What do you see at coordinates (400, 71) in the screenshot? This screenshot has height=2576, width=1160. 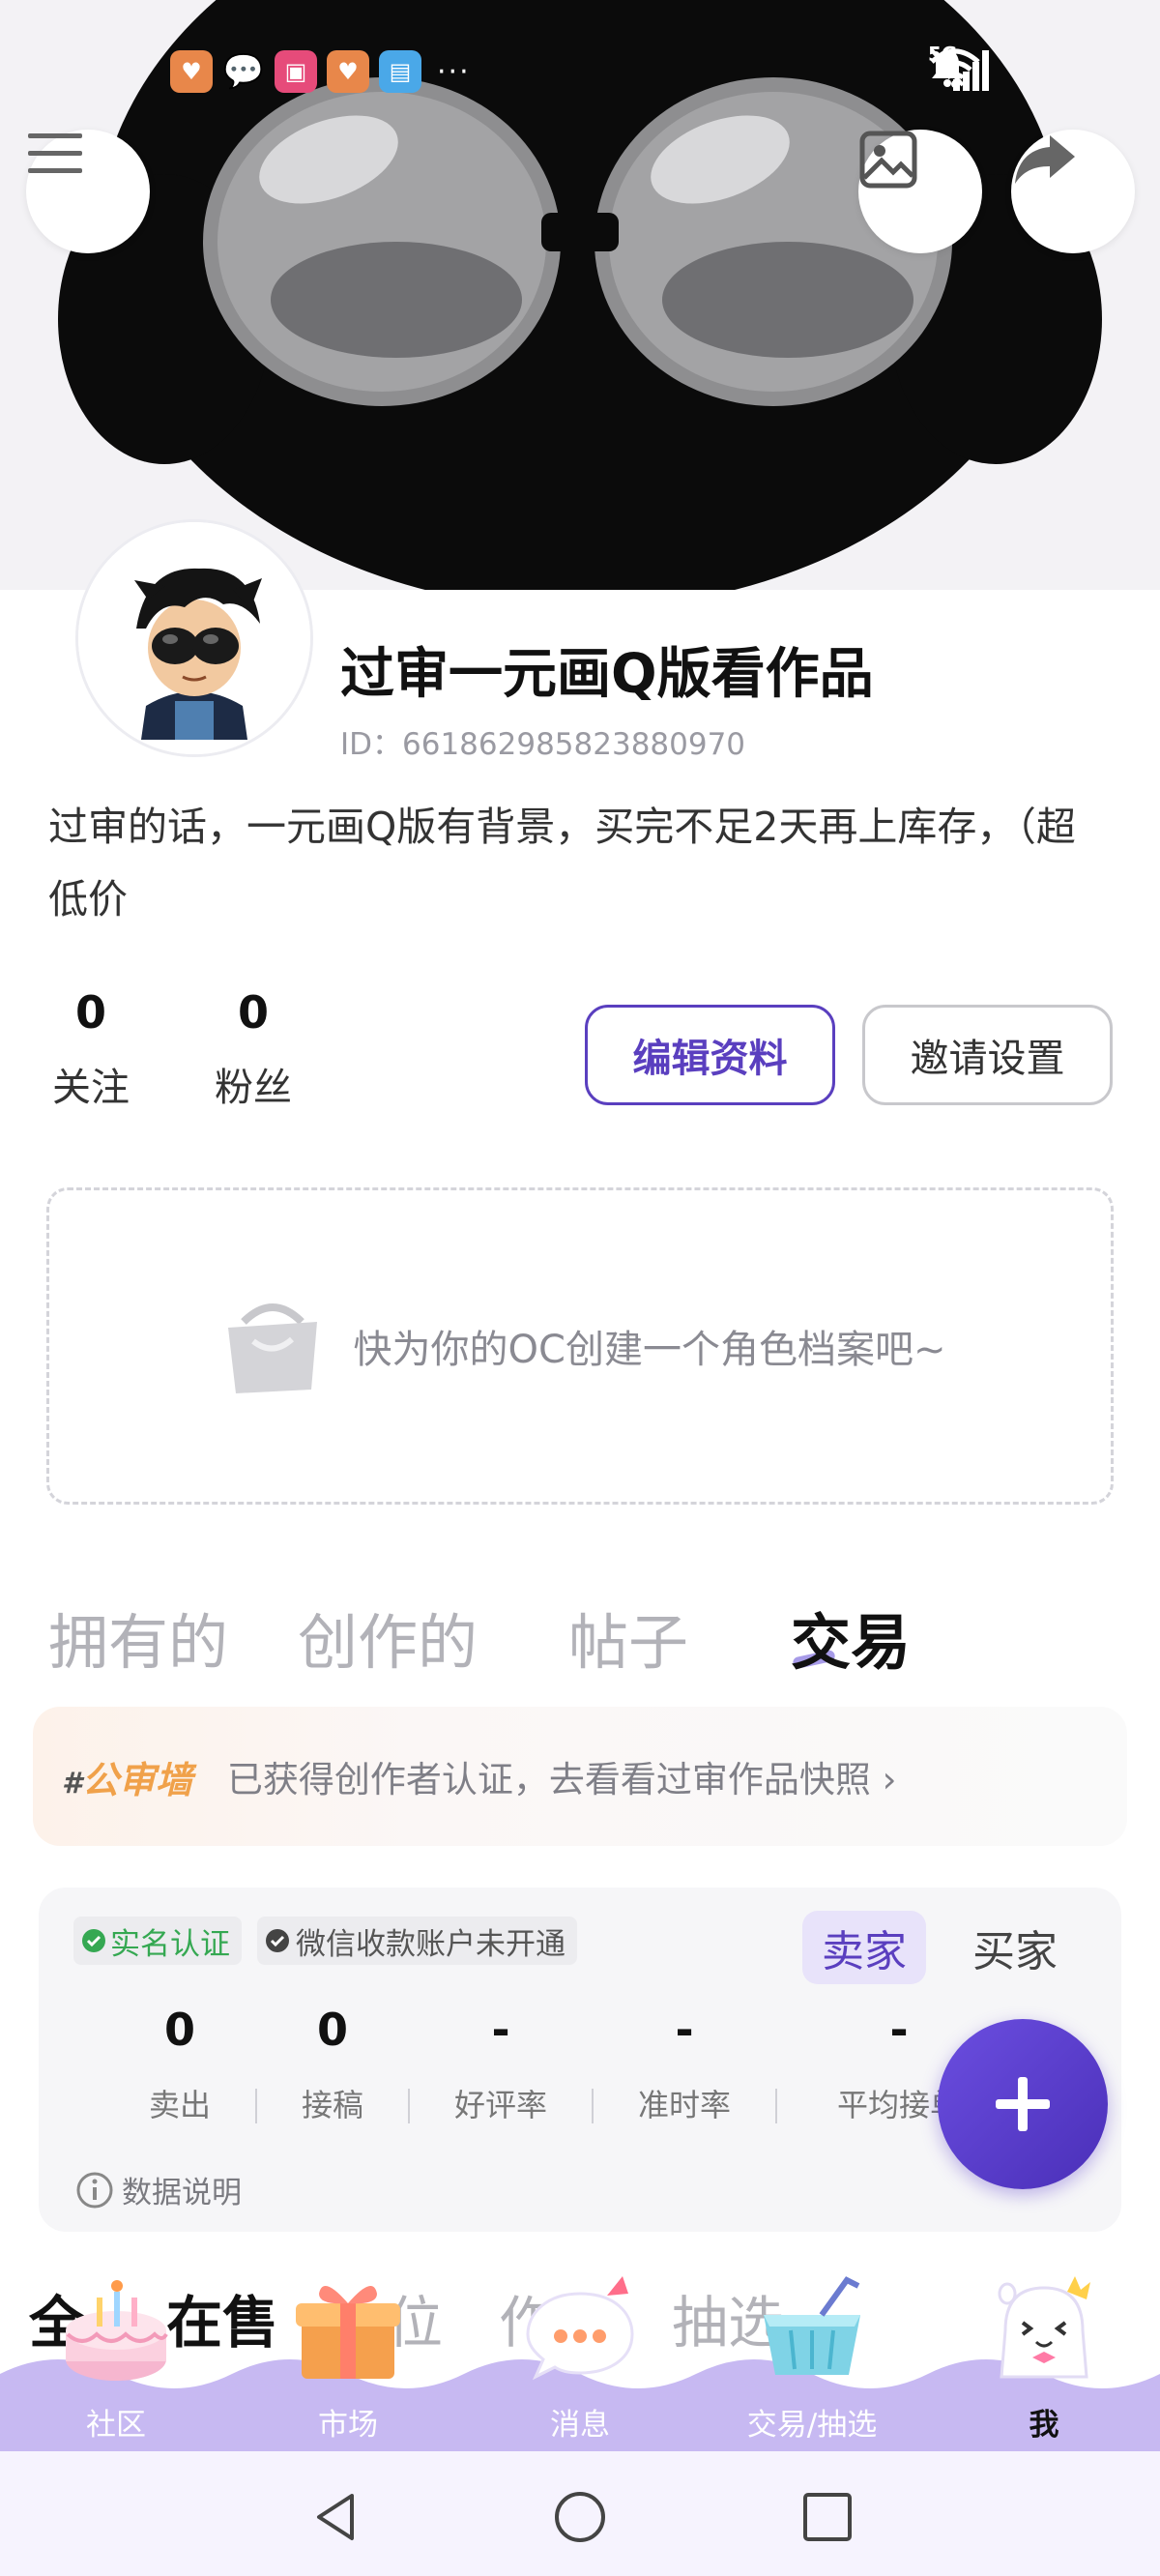 I see `book-icon: ▤` at bounding box center [400, 71].